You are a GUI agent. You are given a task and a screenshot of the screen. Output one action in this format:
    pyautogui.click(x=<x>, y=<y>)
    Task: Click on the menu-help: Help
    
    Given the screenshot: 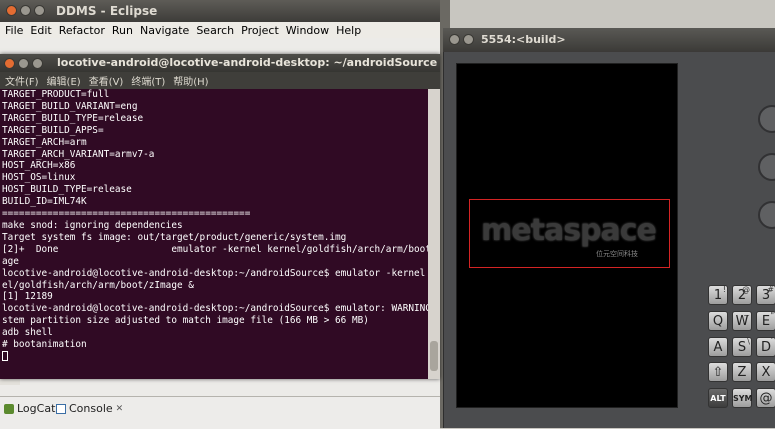 What is the action you would take?
    pyautogui.click(x=348, y=30)
    